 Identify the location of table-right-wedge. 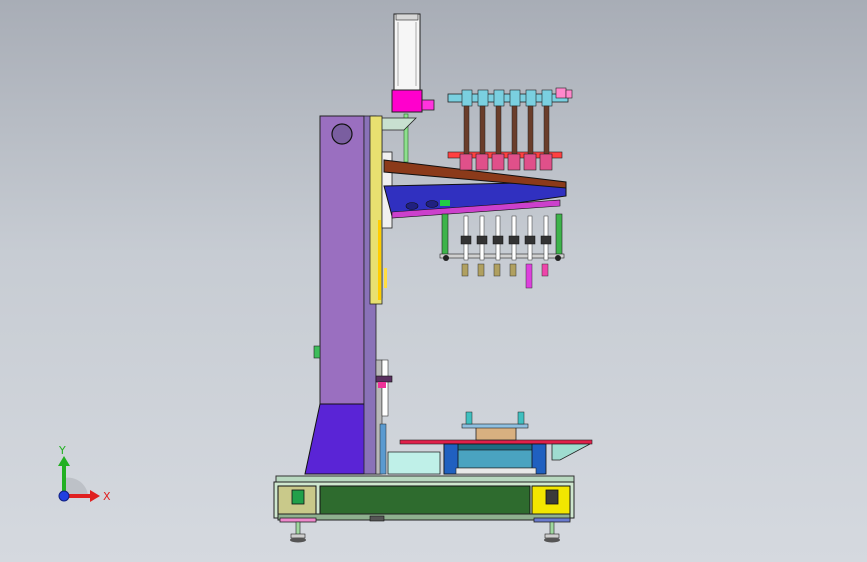
(571, 452).